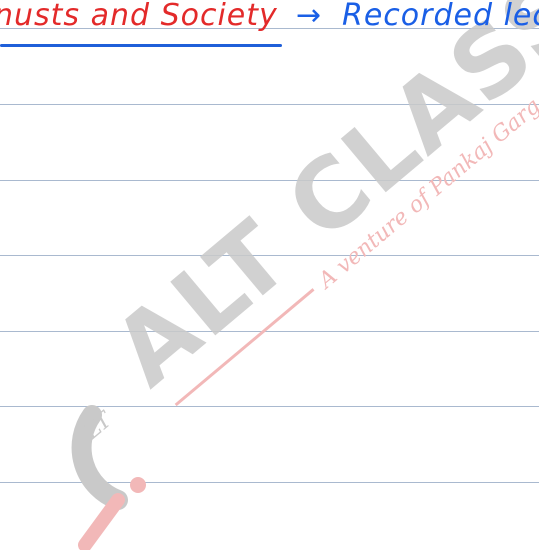 The image size is (539, 550). I want to click on arrow-icon: →, so click(309, 16).